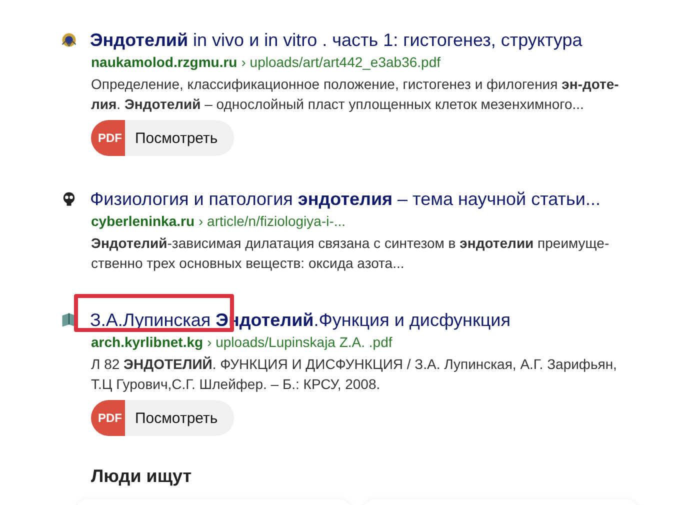 The width and height of the screenshot is (700, 505). Describe the element at coordinates (299, 342) in the screenshot. I see `url-path-link: › uploads/Lupinskaja Z.A. .pdf` at that location.